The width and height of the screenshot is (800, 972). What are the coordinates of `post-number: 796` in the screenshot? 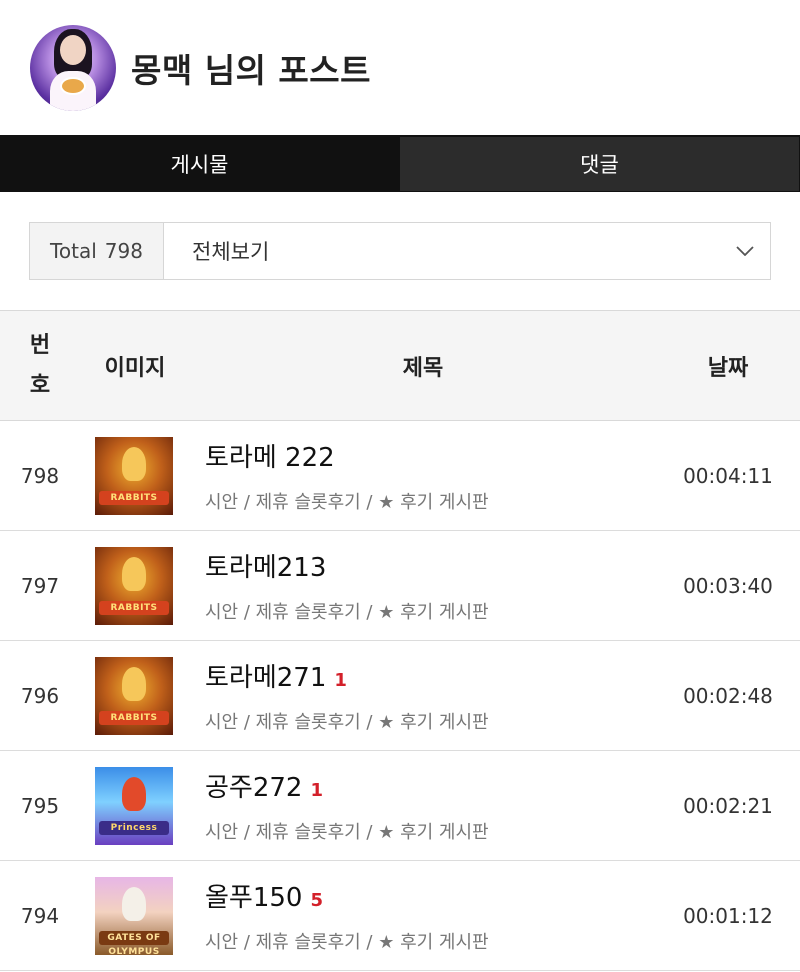 It's located at (40, 695).